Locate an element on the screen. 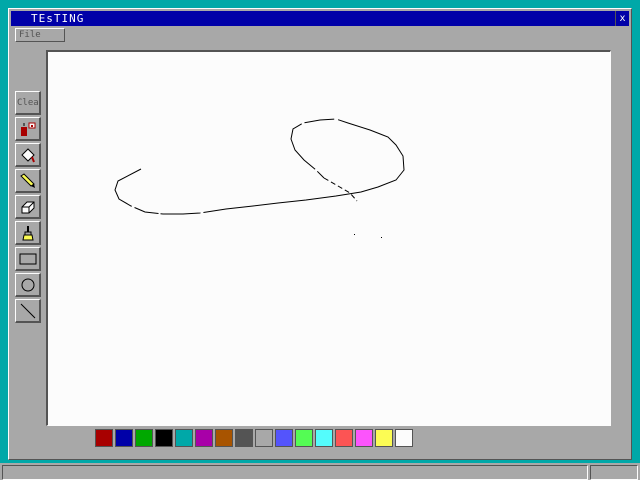 This screenshot has width=640, height=480. line-icon is located at coordinates (27, 310).